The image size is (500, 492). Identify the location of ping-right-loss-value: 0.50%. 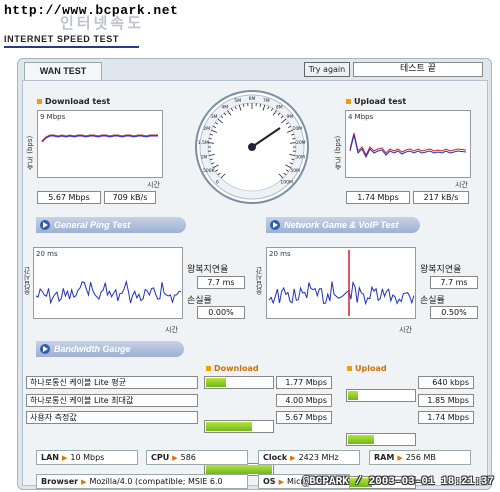
(454, 312).